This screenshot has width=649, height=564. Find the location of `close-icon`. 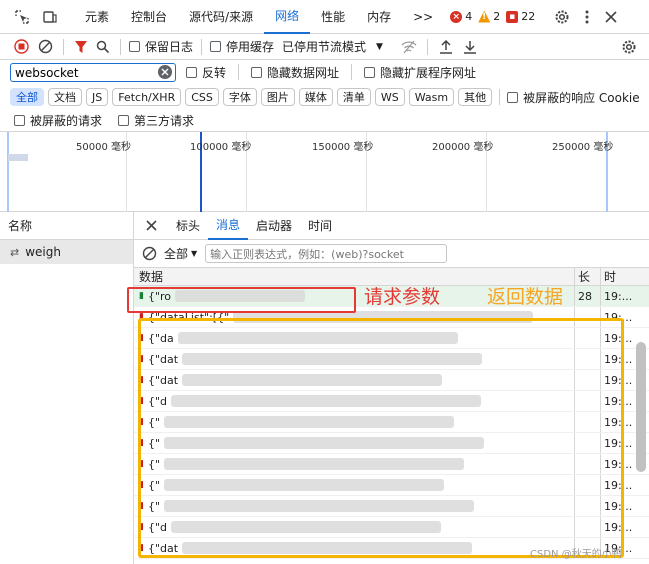

close-icon is located at coordinates (611, 16).